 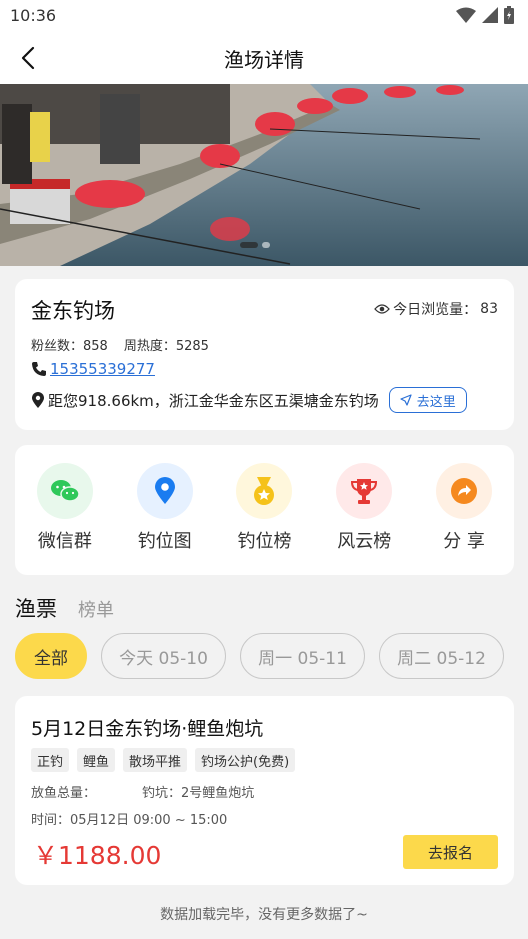 I want to click on status-bar: 10:36, so click(x=264, y=15).